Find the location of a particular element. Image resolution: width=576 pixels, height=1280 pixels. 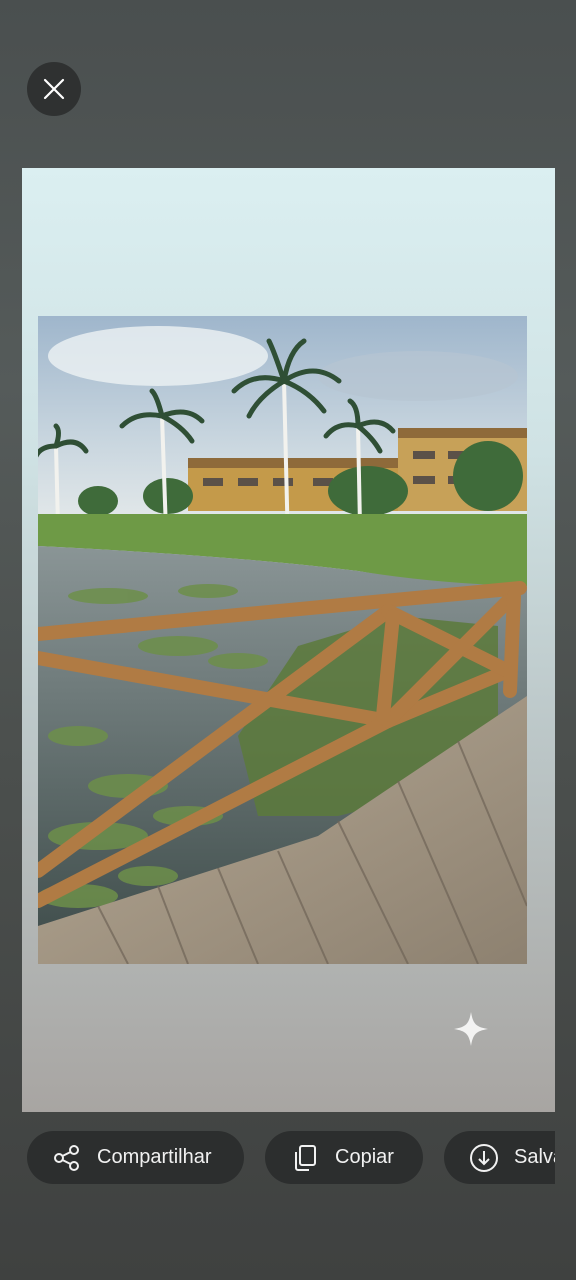

copy-icon is located at coordinates (305, 1158).